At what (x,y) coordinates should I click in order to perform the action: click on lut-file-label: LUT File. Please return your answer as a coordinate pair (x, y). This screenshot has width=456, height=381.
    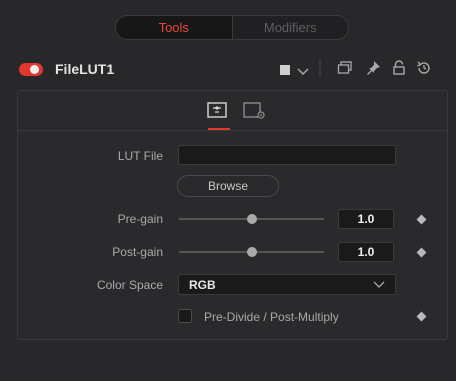
    Looking at the image, I should click on (140, 156).